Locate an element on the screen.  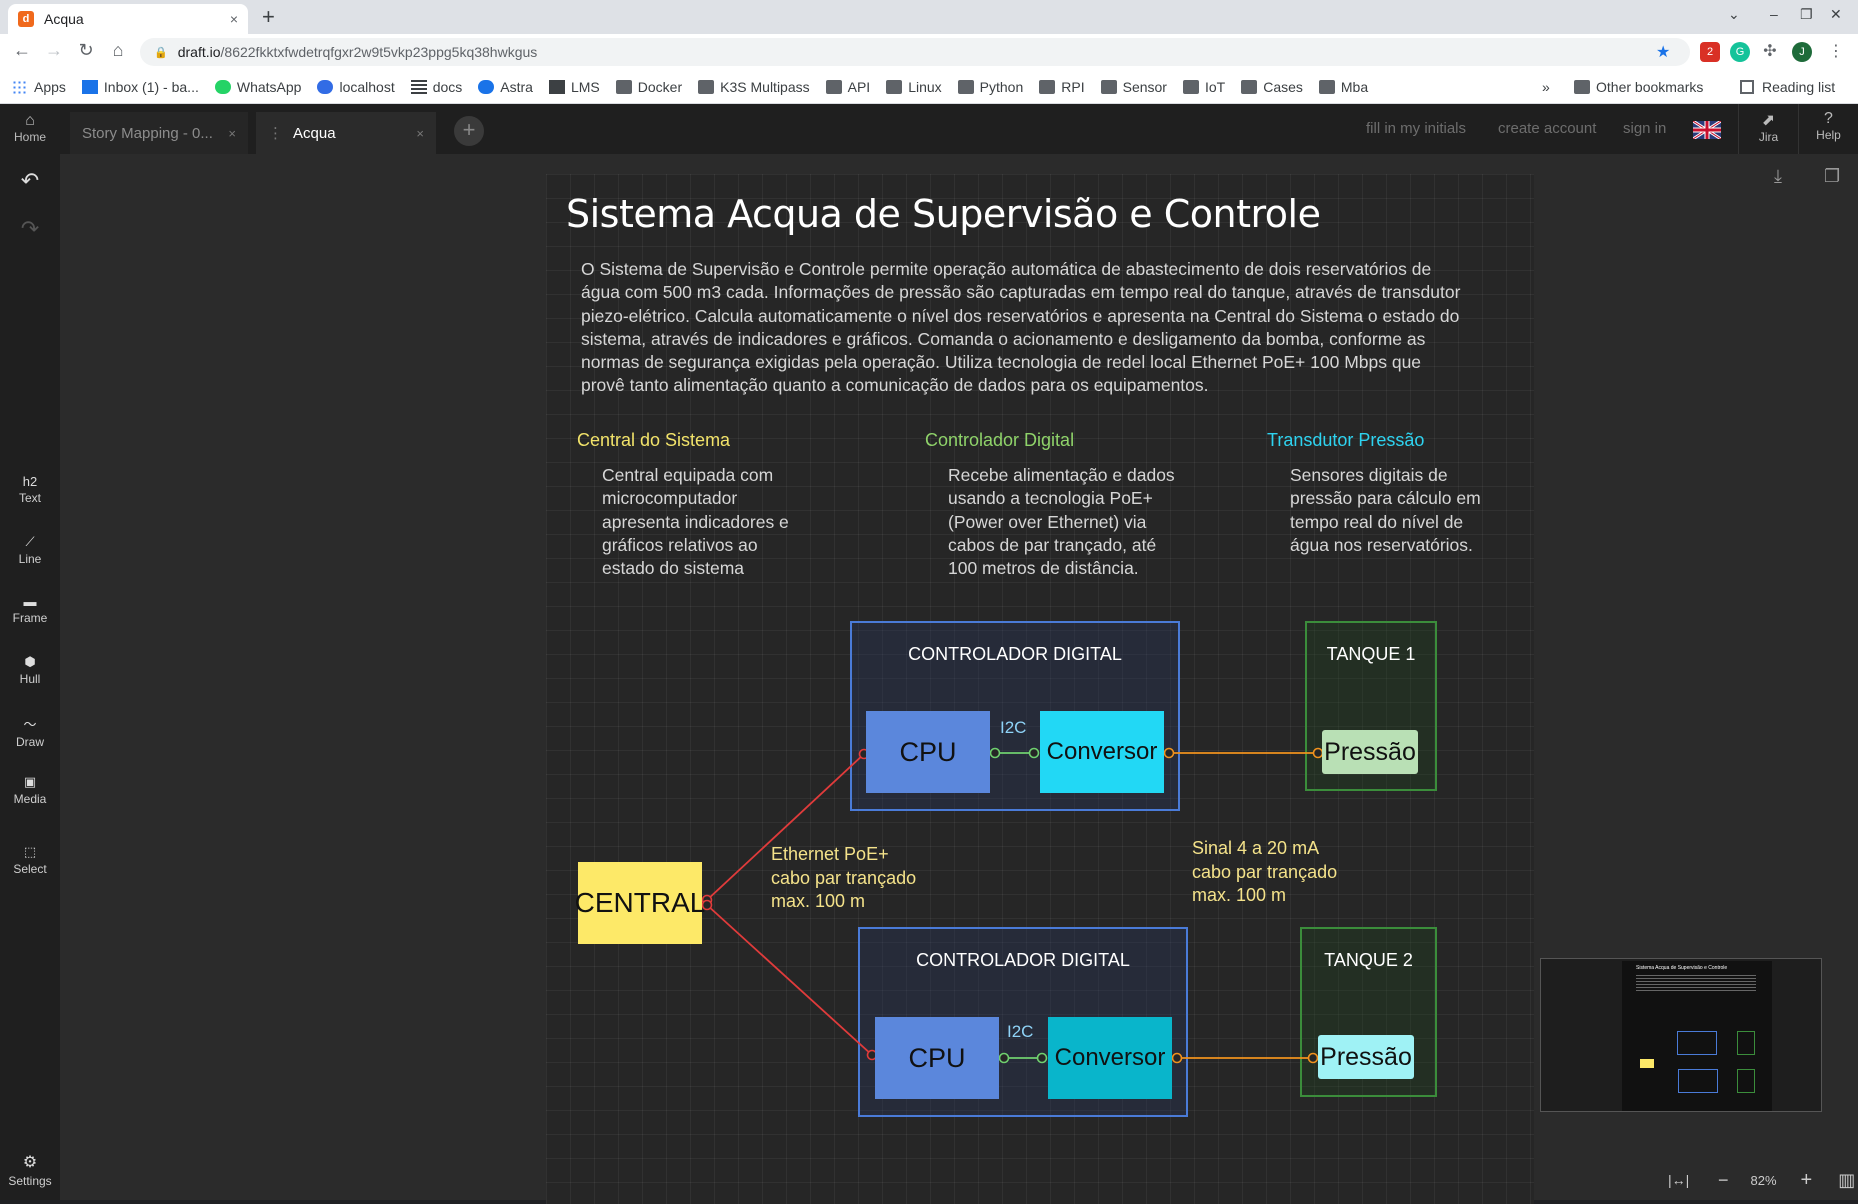
minimap-text-block is located at coordinates (1696, 984).